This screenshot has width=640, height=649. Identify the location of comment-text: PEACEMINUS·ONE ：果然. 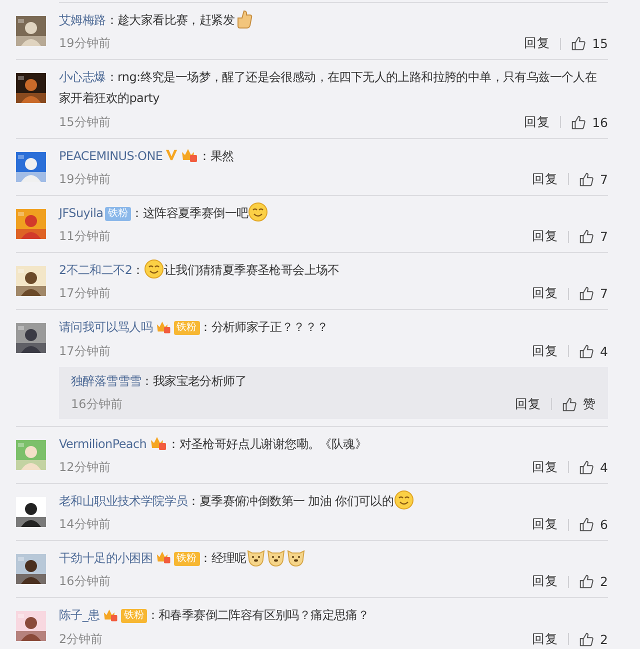
(147, 155).